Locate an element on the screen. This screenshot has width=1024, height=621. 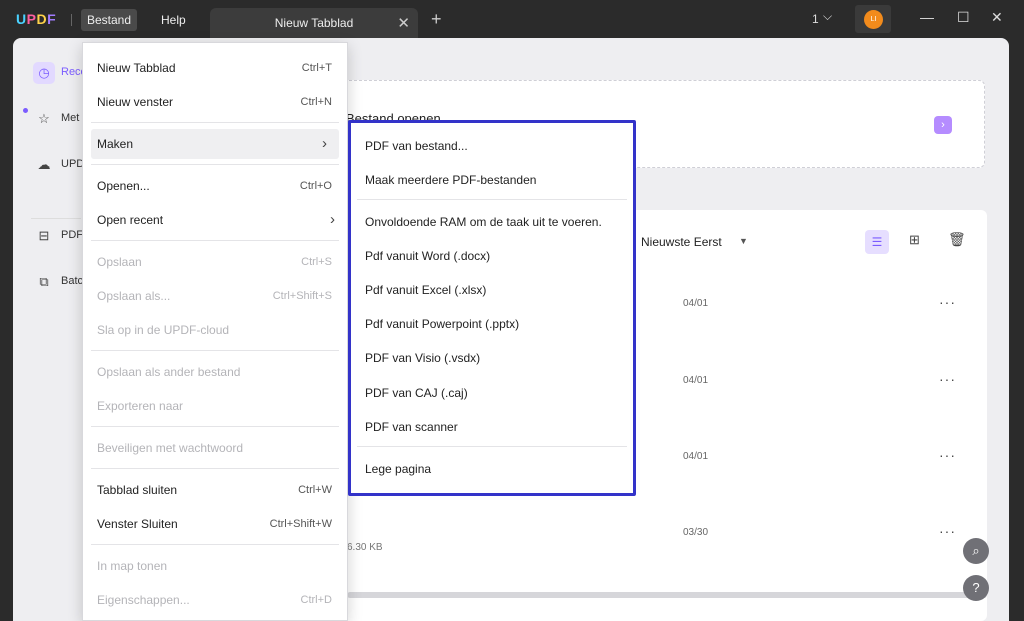
menu-item-shortcut: Ctrl+Shift+S is located at coordinates (302, 296).